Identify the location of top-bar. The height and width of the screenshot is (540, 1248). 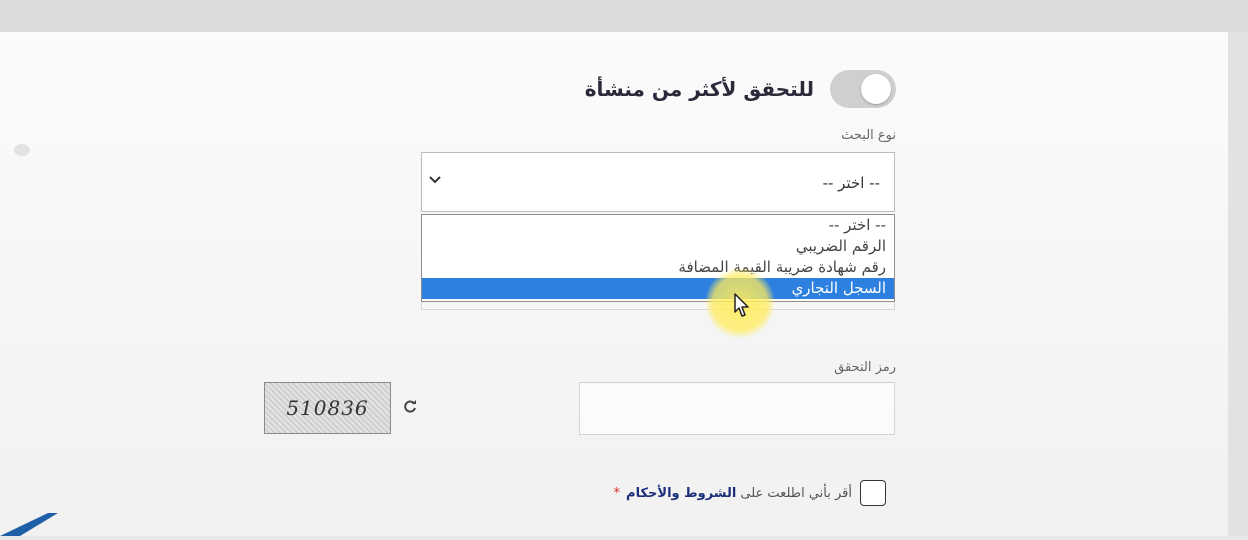
(624, 16).